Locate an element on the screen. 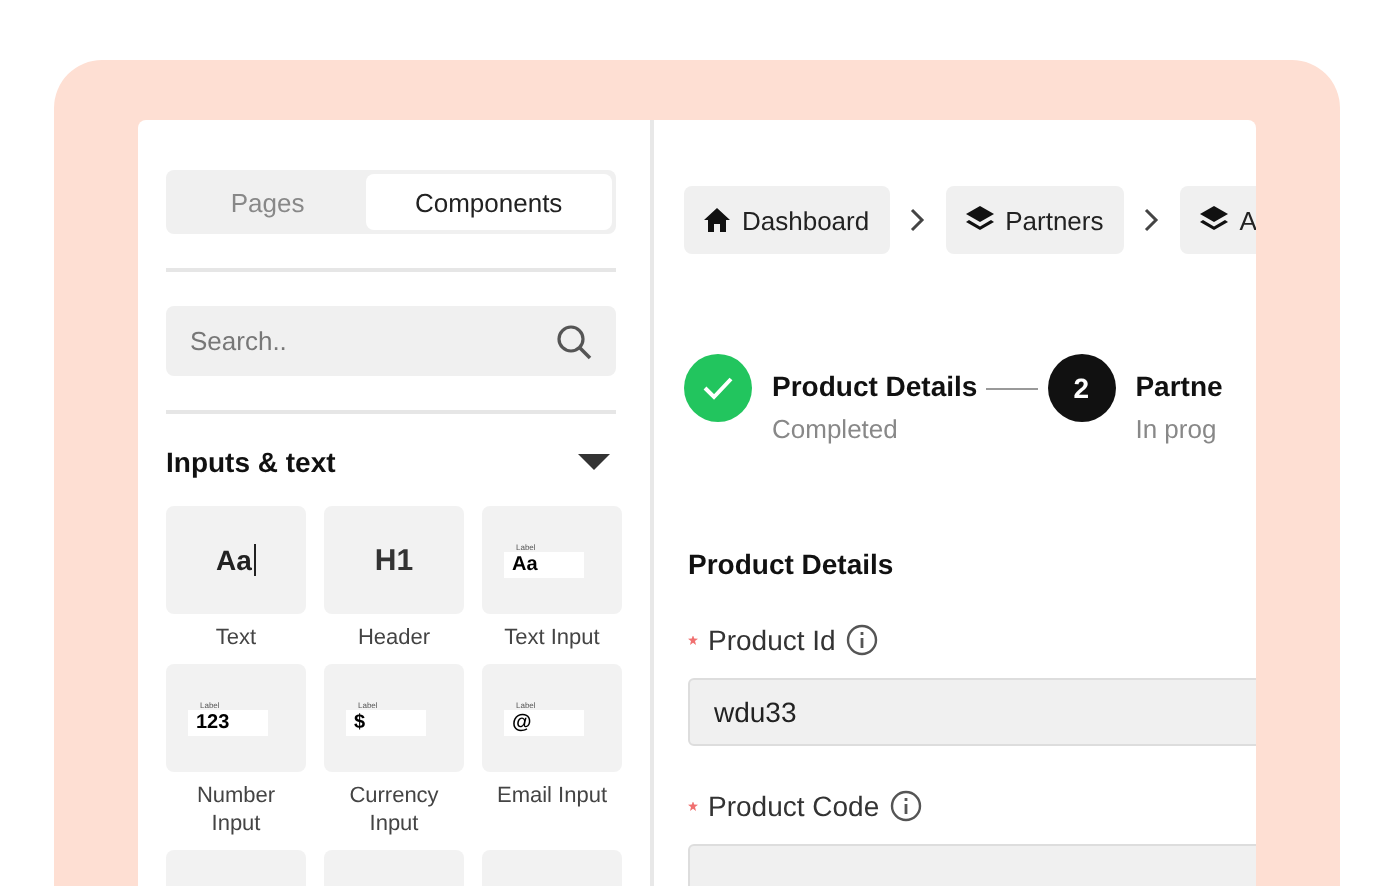 The image size is (1396, 886). search-icon is located at coordinates (574, 342).